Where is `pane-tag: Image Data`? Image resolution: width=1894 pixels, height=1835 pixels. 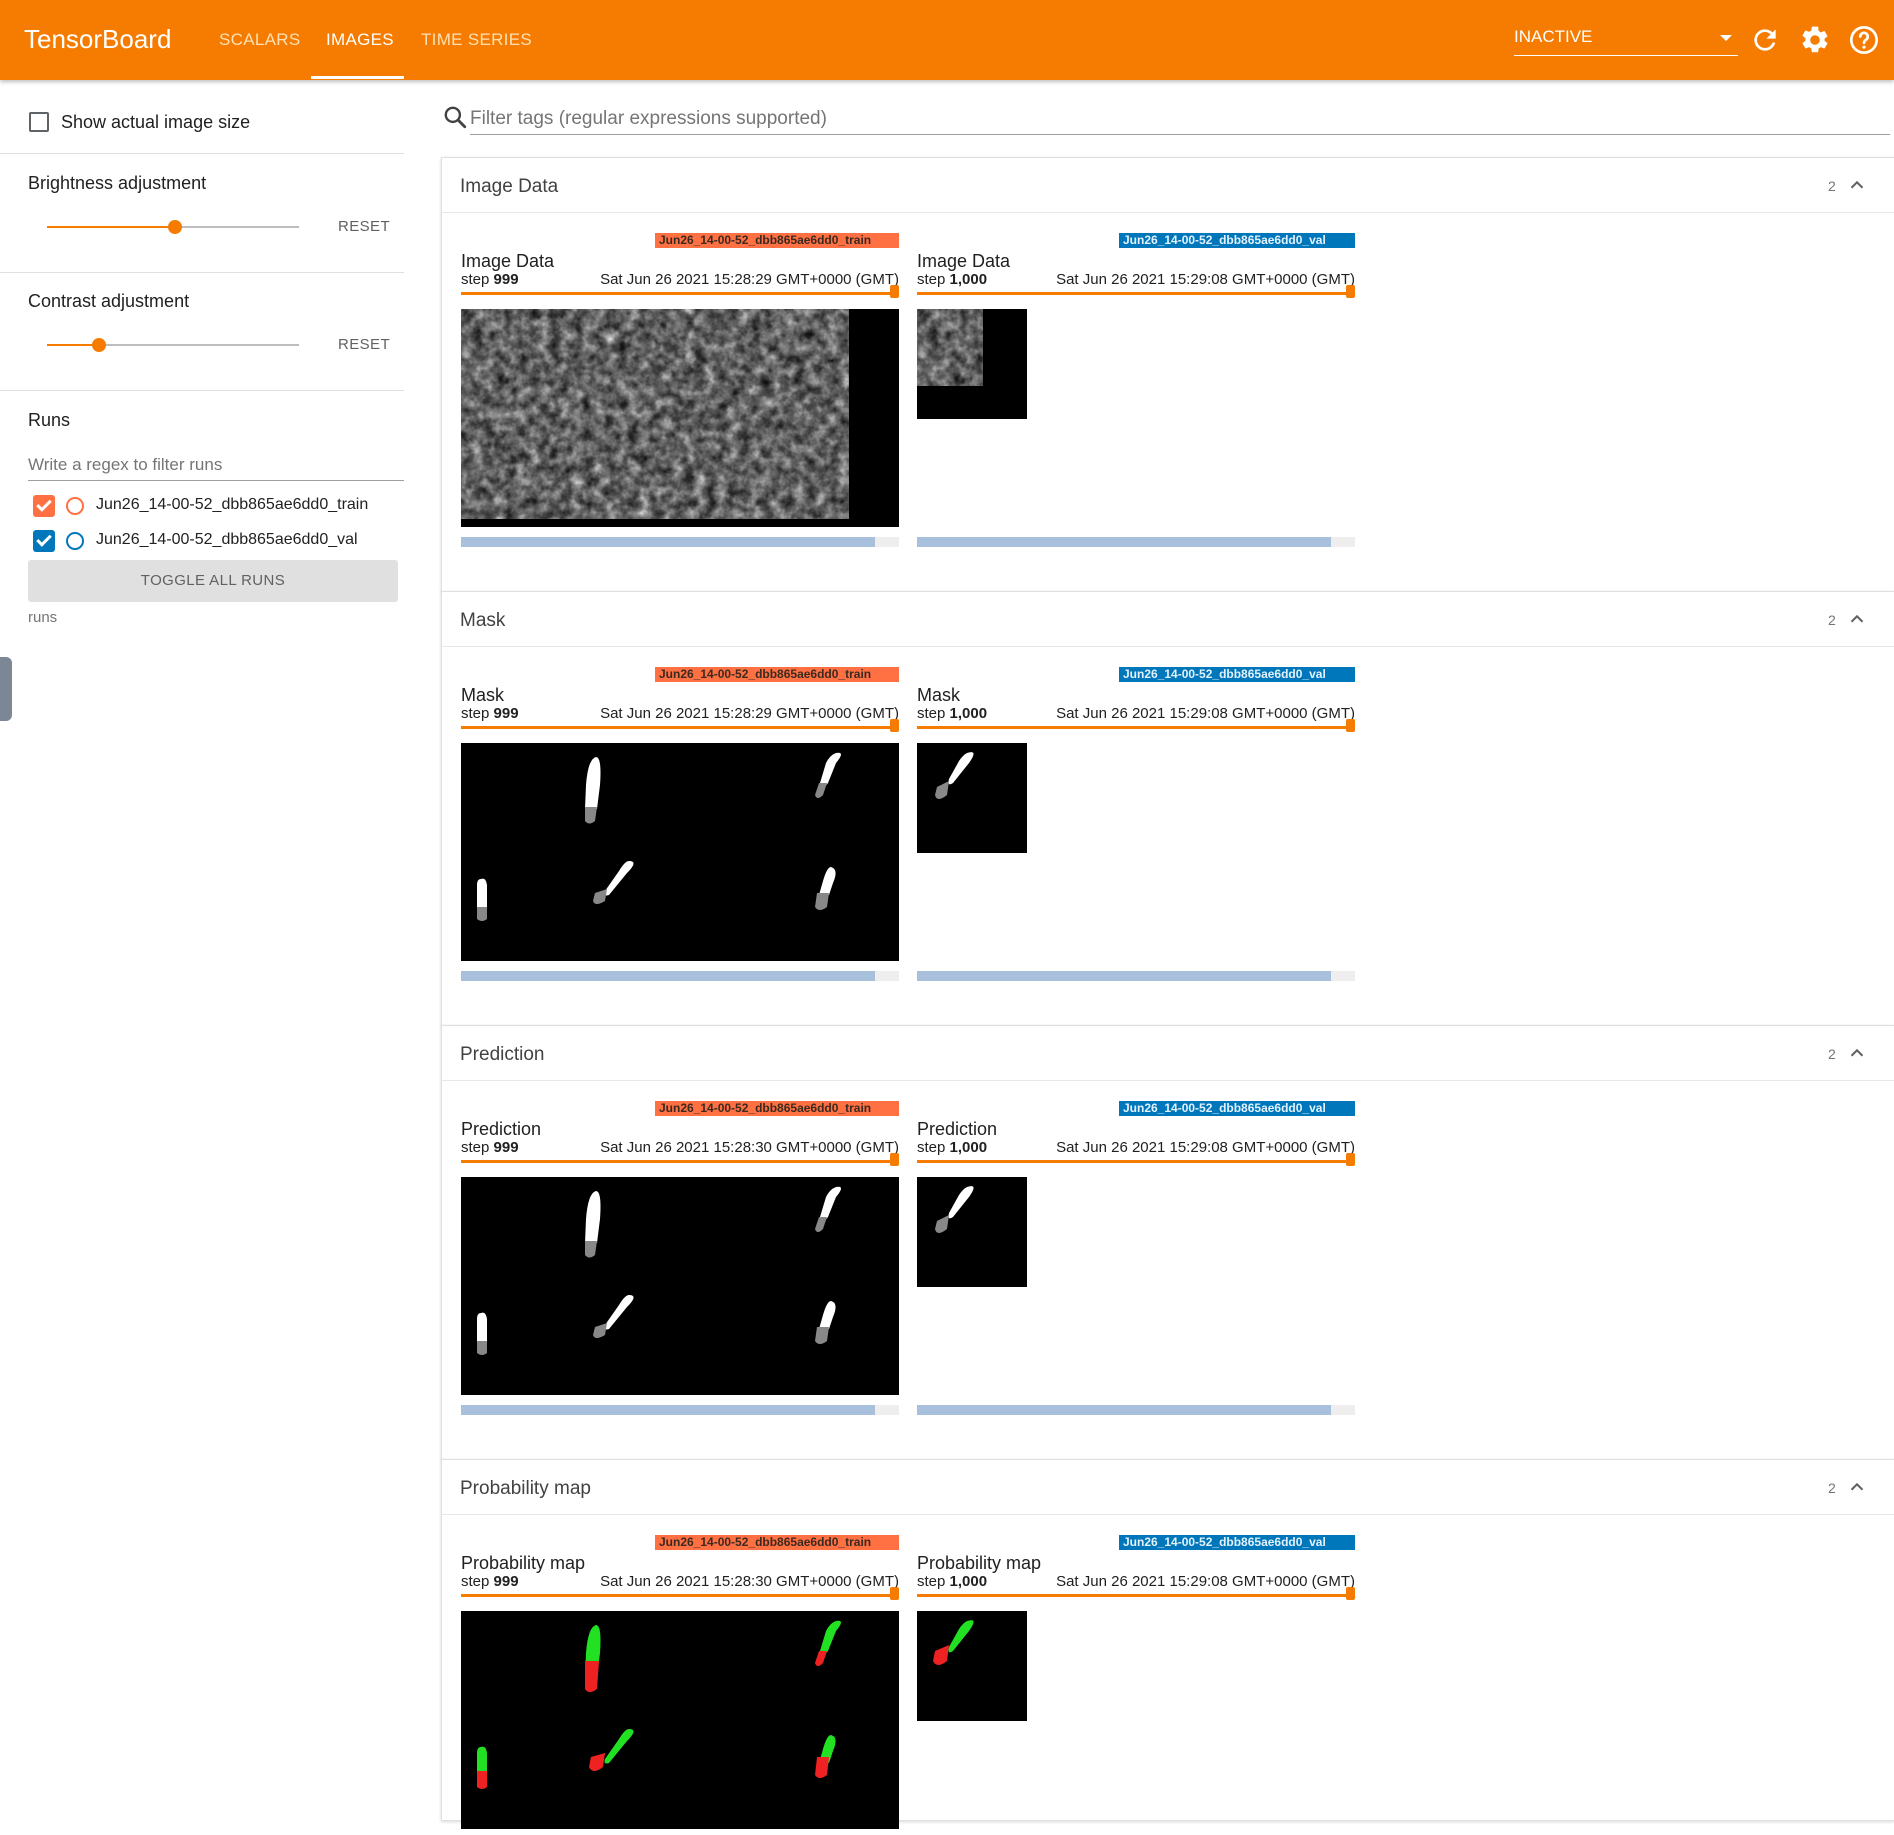 pane-tag: Image Data is located at coordinates (964, 261).